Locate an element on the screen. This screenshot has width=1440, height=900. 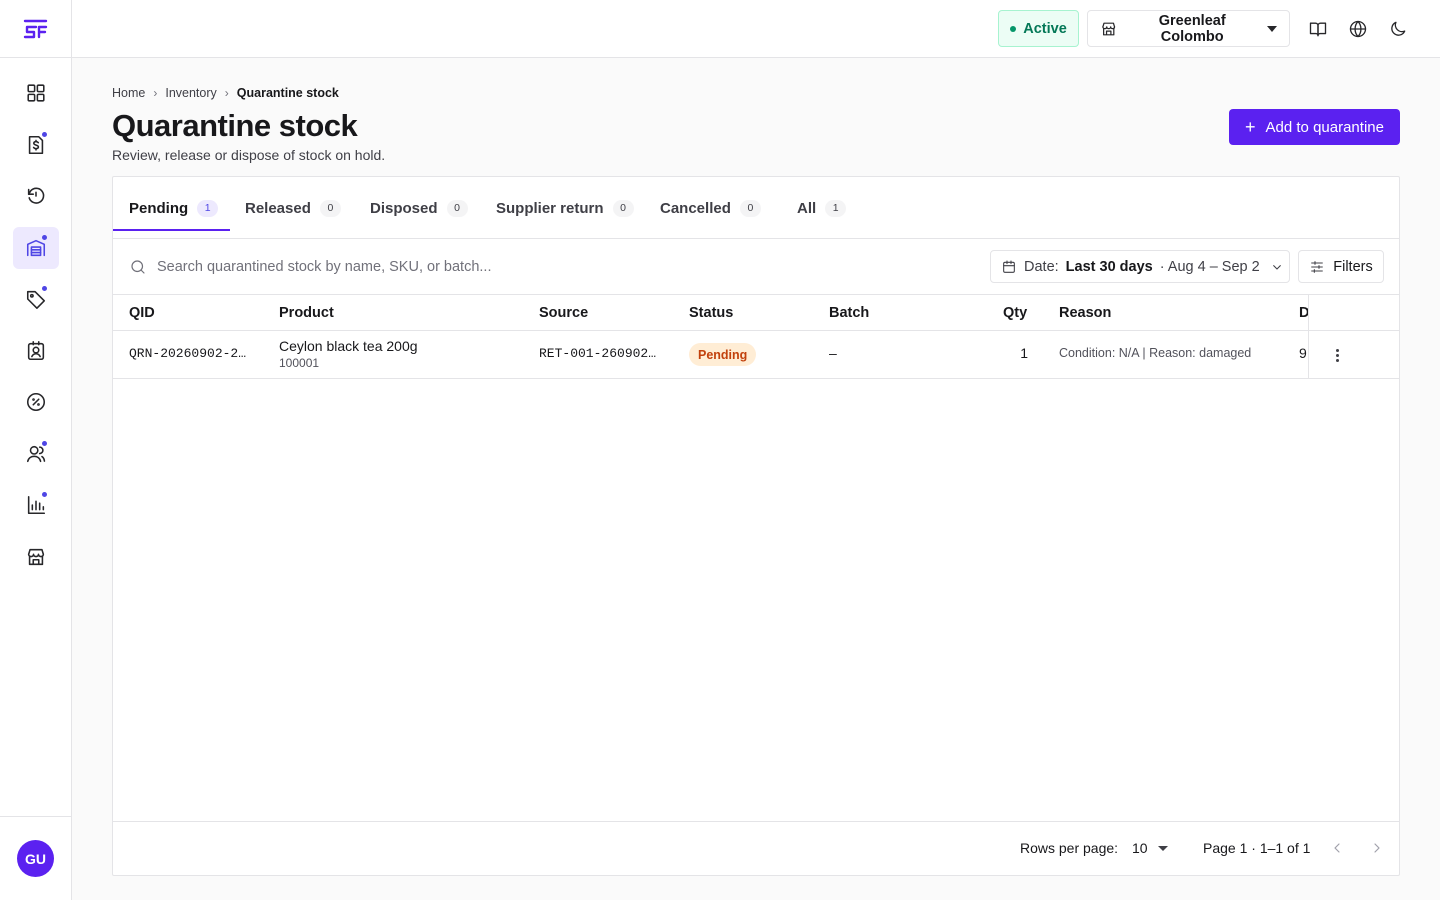
cell-product-sku: 100001 is located at coordinates (299, 363).